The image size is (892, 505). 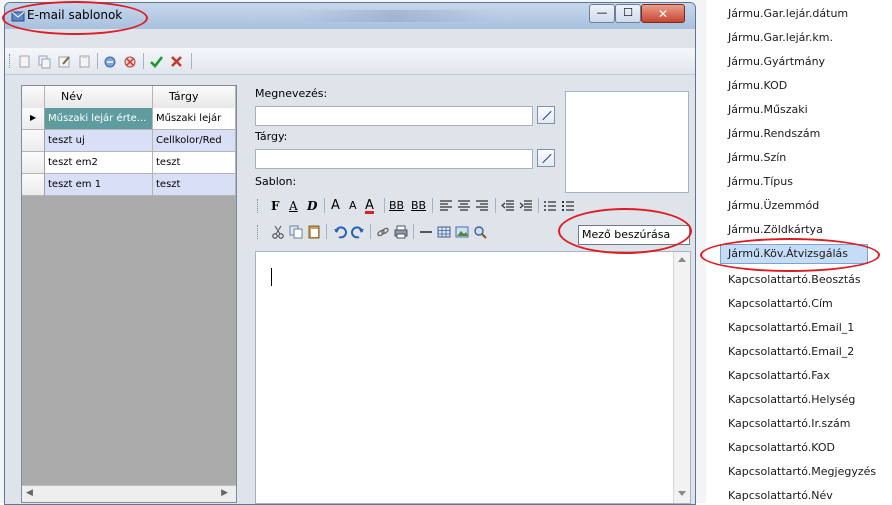 What do you see at coordinates (64, 61) in the screenshot?
I see `edit-icon` at bounding box center [64, 61].